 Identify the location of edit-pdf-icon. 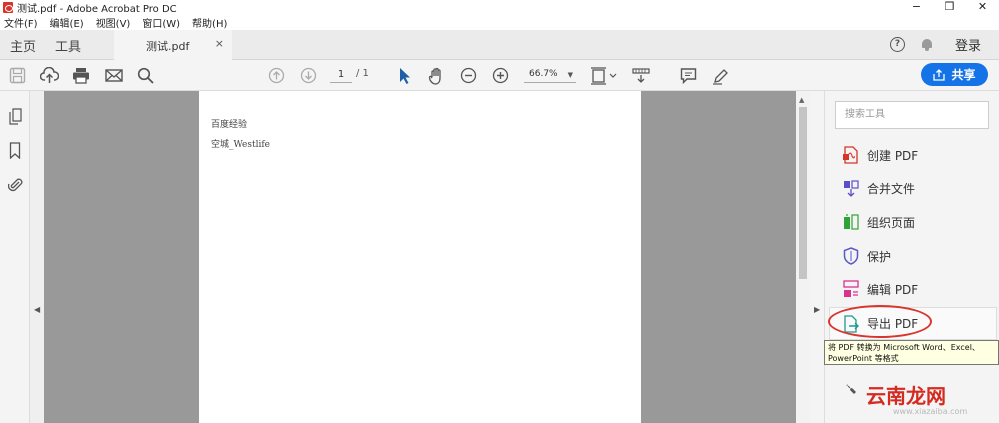
(851, 288).